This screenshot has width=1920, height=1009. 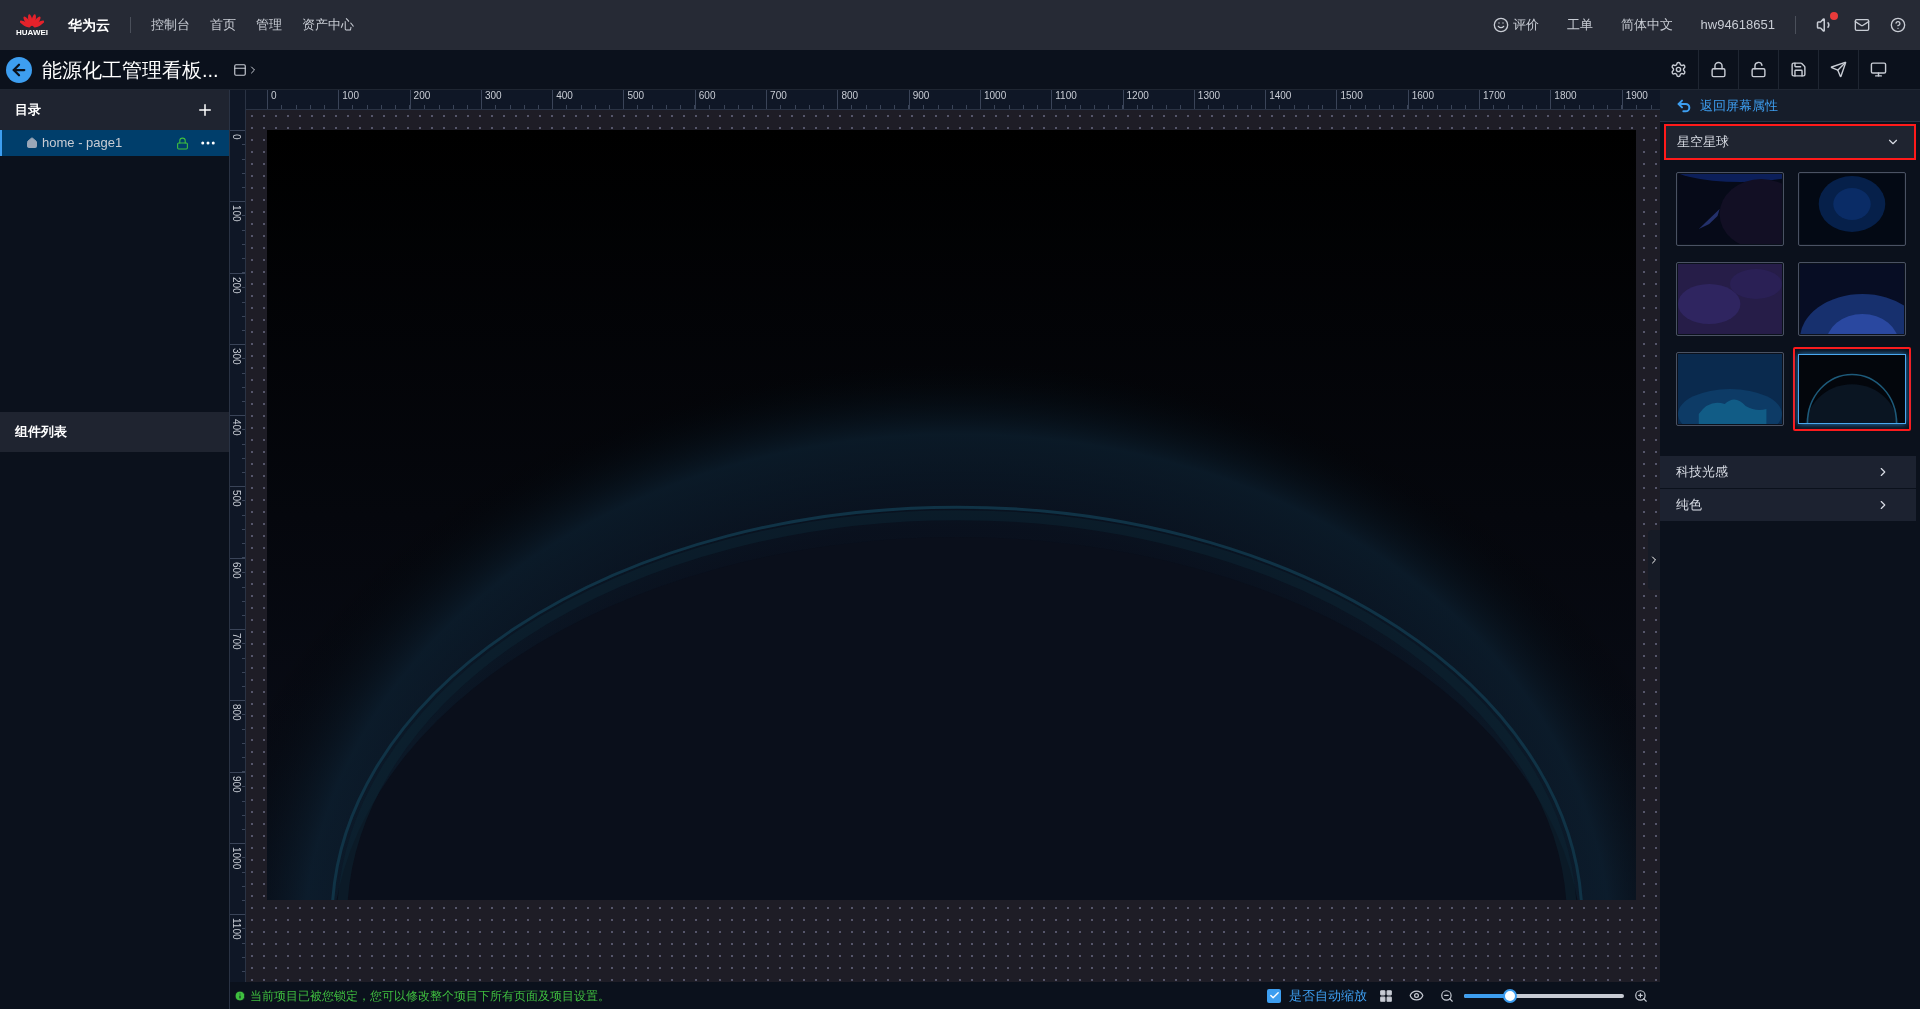 What do you see at coordinates (1790, 142) in the screenshot?
I see `category-dropdown: 星空星球` at bounding box center [1790, 142].